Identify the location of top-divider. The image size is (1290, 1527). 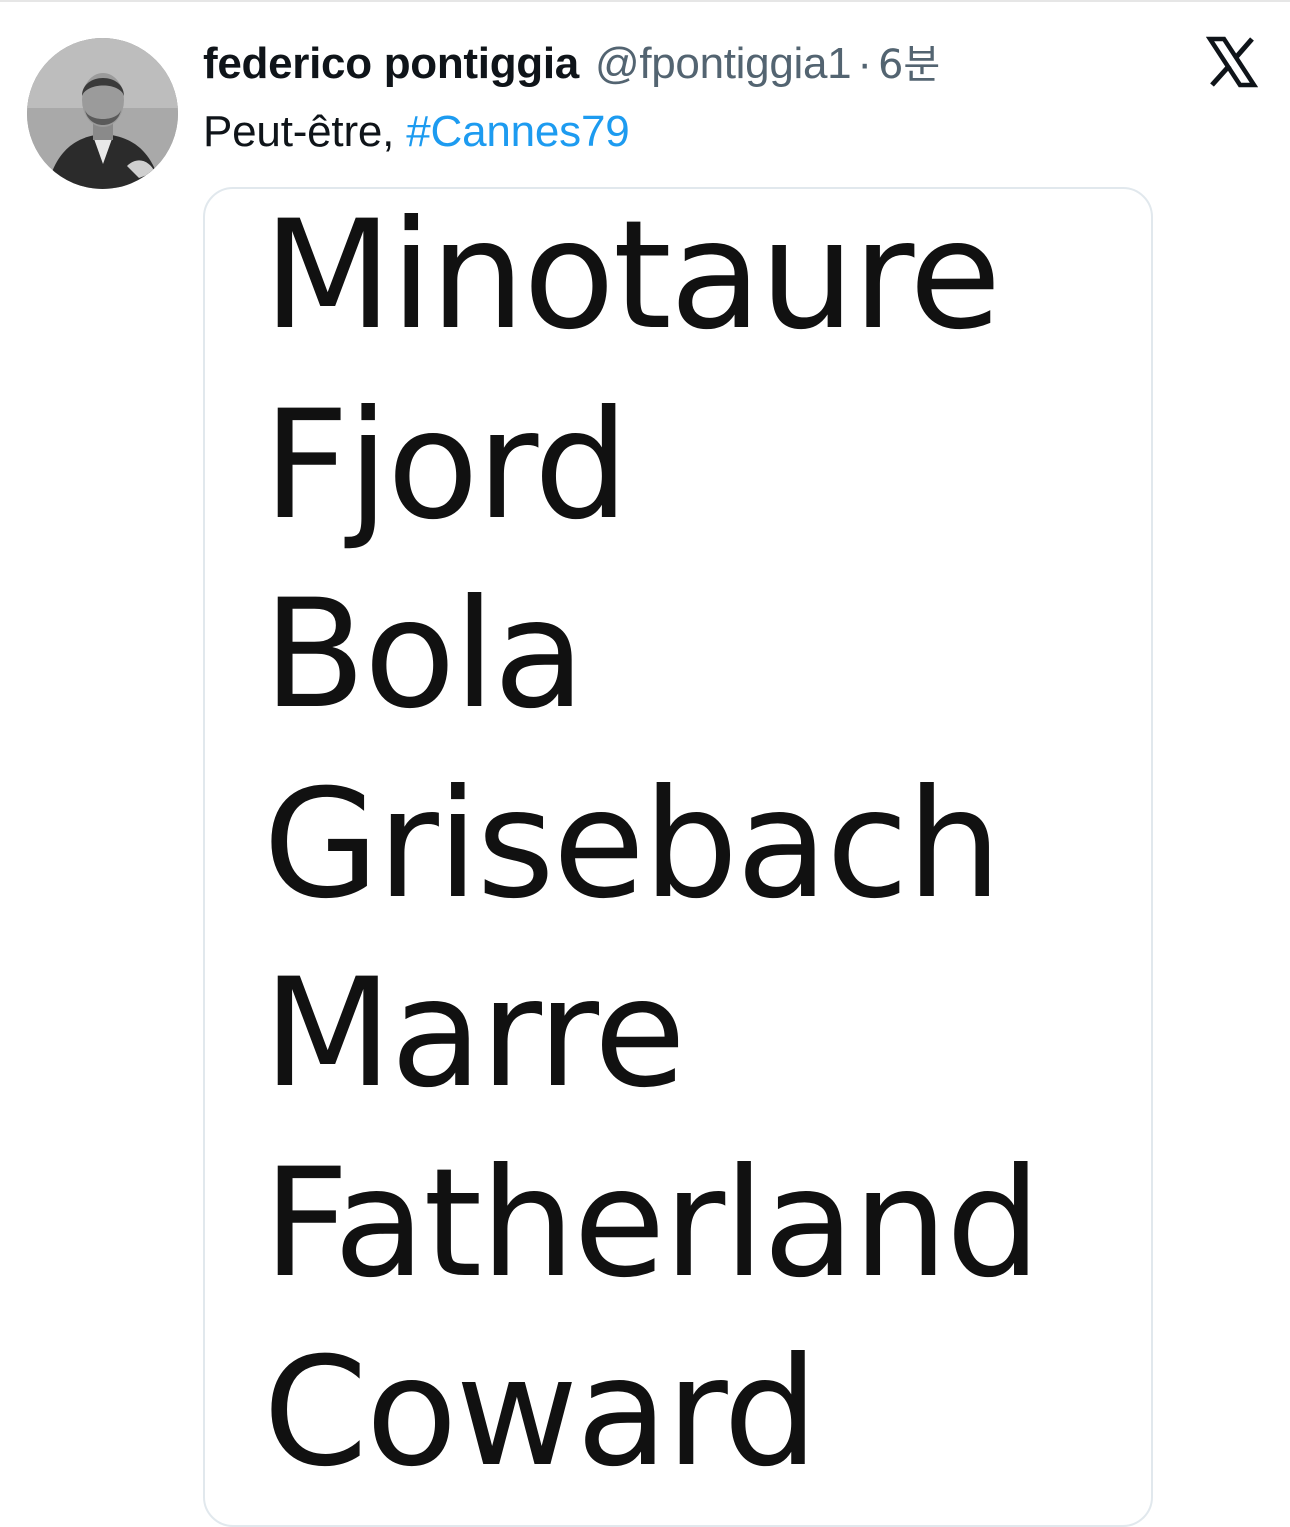
(645, 1).